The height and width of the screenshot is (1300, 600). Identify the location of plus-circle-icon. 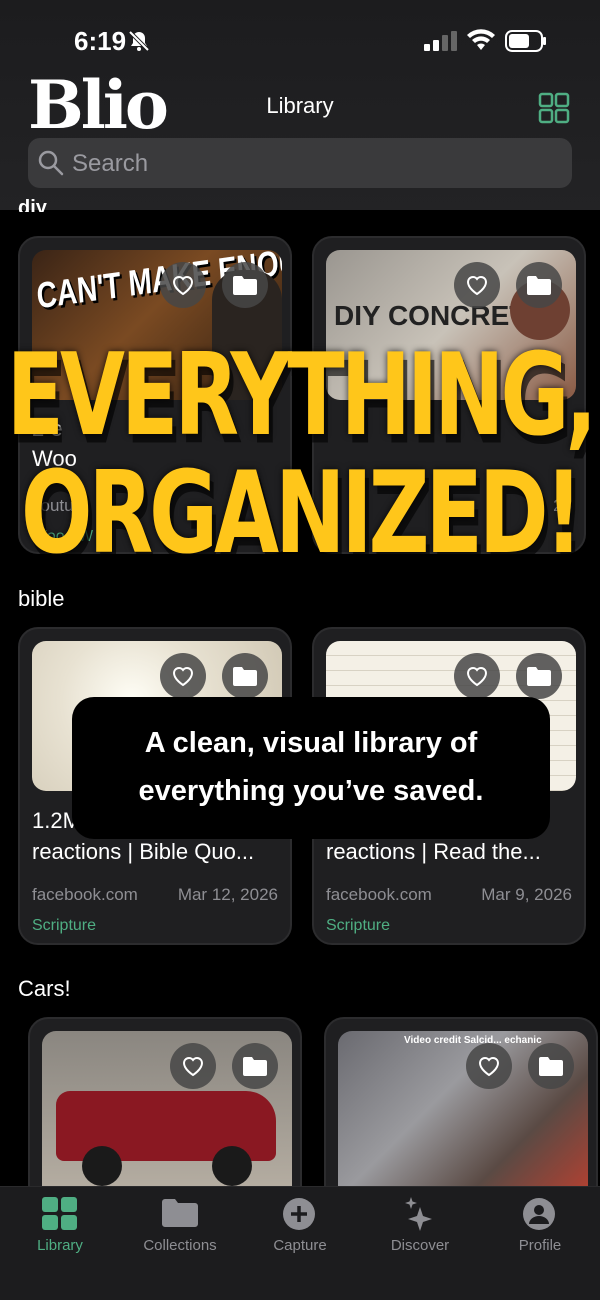
(299, 1214).